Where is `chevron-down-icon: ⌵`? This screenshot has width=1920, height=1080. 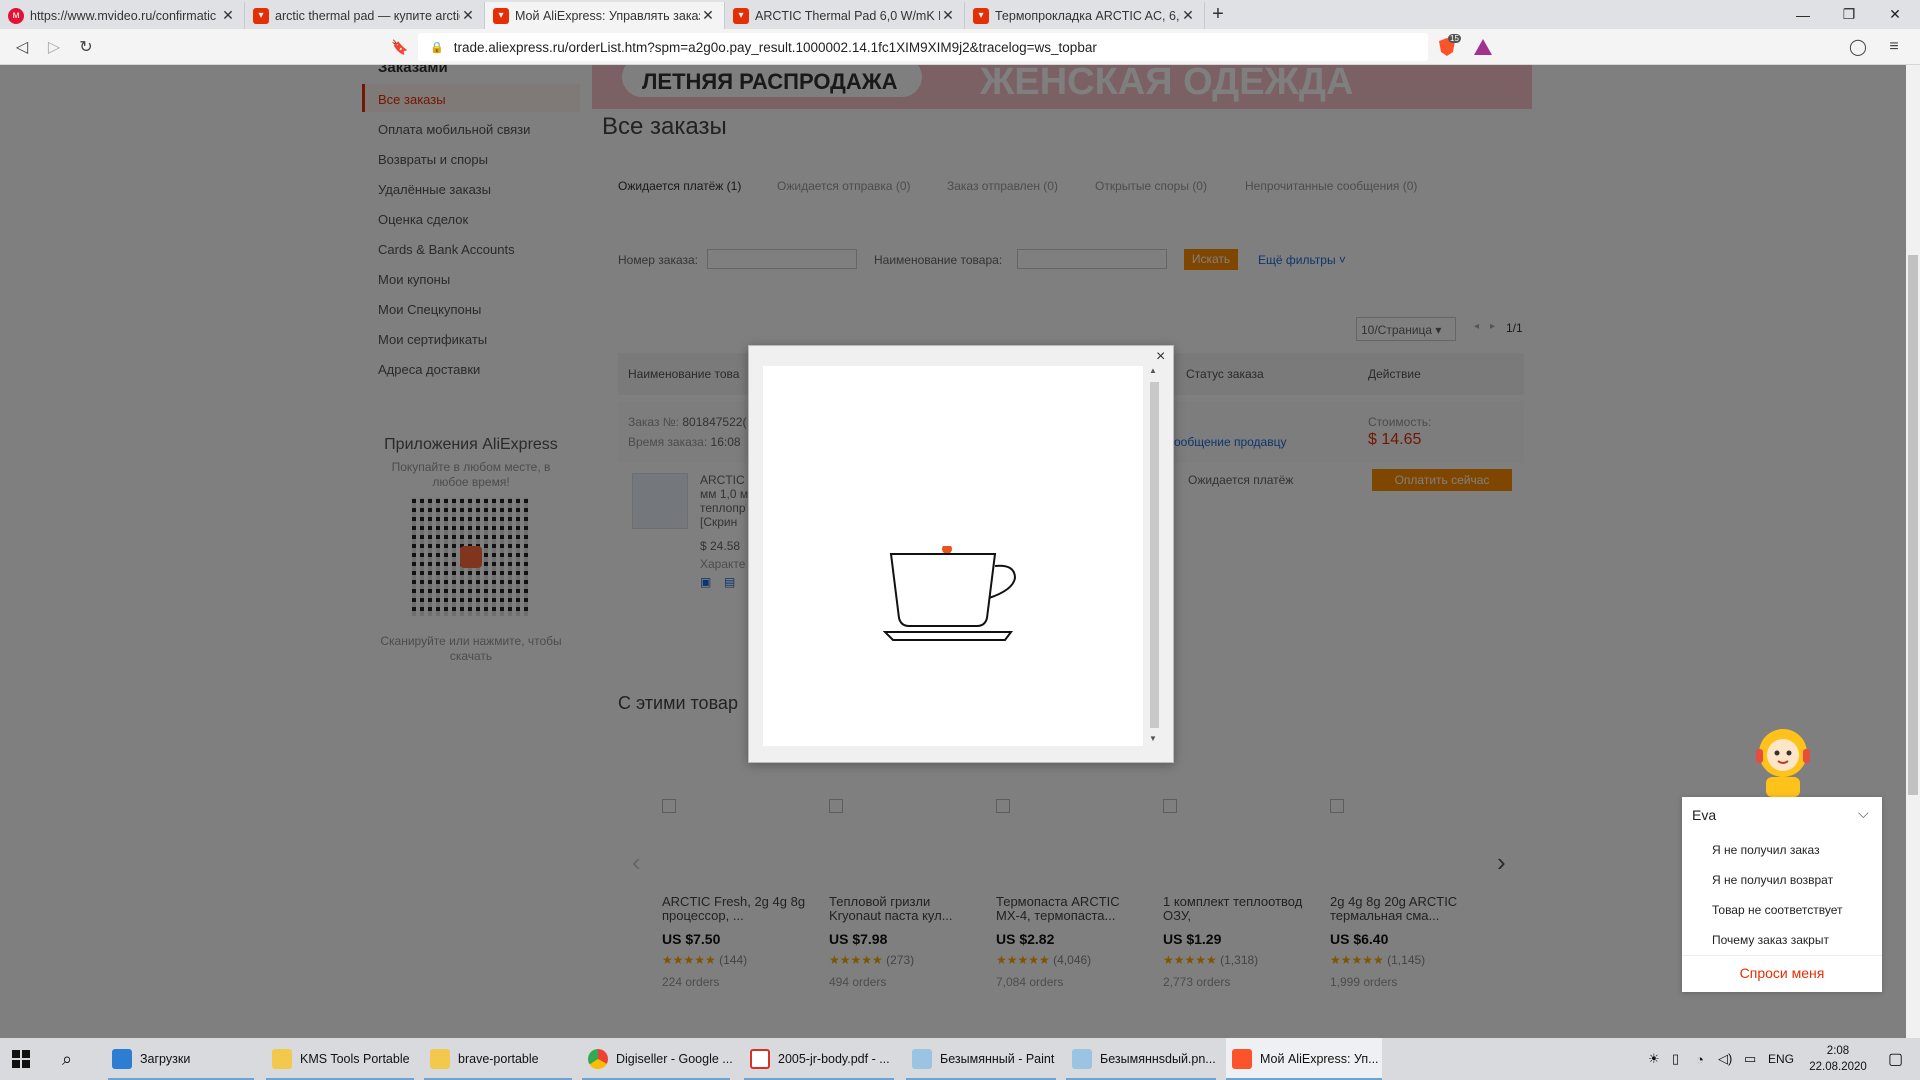
chevron-down-icon: ⌵ is located at coordinates (1863, 813).